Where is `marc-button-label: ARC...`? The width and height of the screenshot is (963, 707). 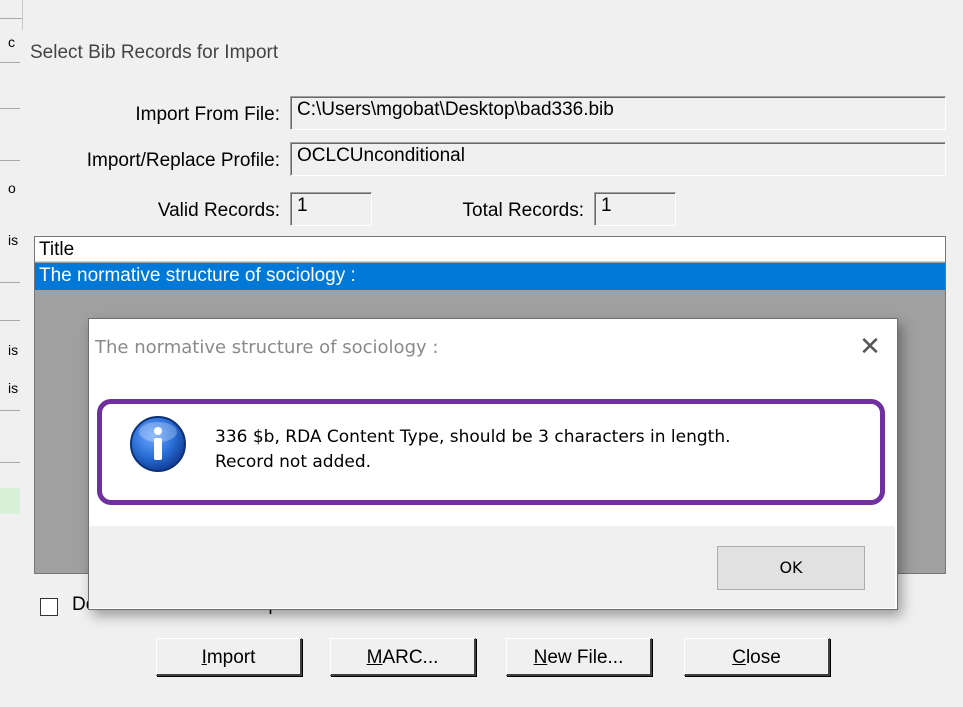
marc-button-label: ARC... is located at coordinates (410, 657).